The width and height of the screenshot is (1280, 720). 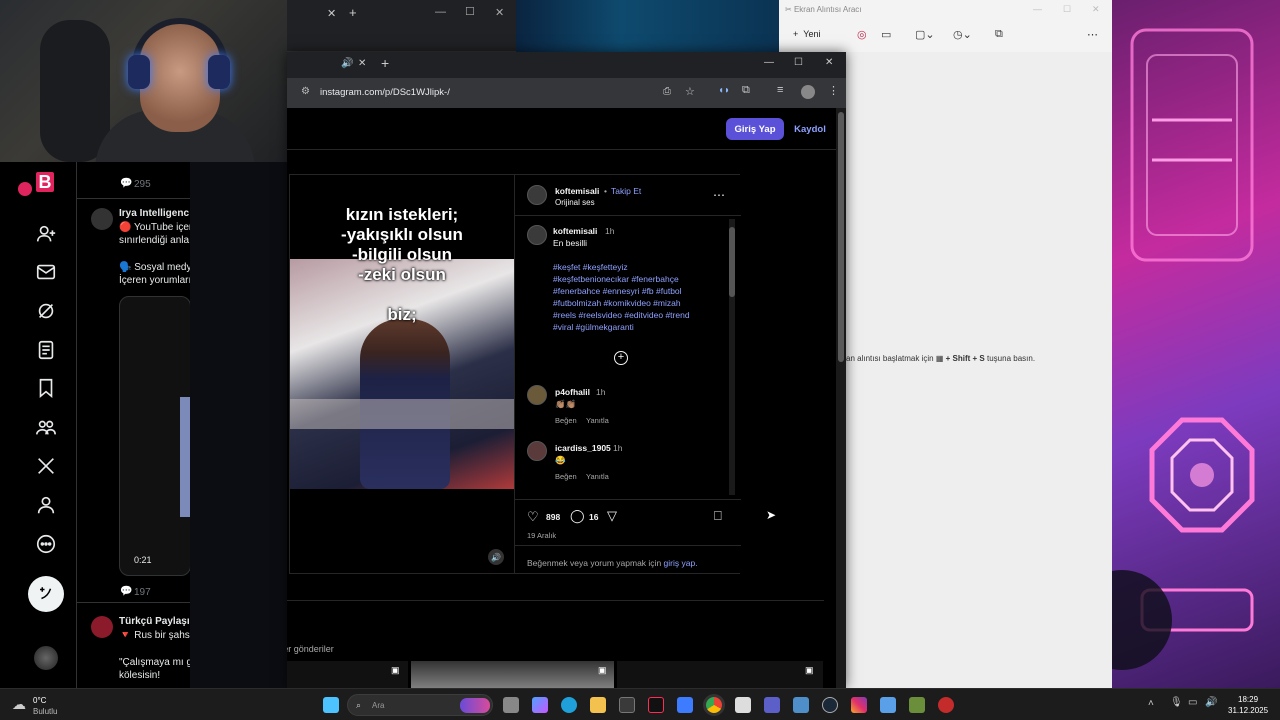 I want to click on follow-button: Takip Et, so click(x=626, y=191).